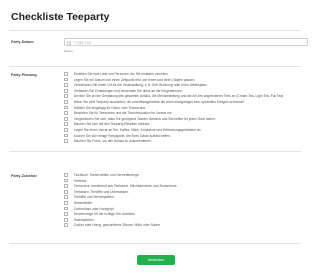 The image size is (320, 275). What do you see at coordinates (69, 43) in the screenshot?
I see `calendar-icon` at bounding box center [69, 43].